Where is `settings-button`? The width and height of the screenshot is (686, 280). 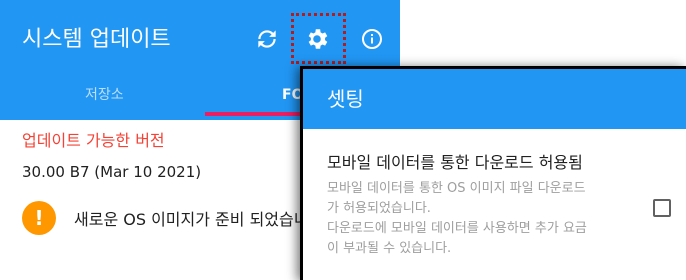
settings-button is located at coordinates (317, 39).